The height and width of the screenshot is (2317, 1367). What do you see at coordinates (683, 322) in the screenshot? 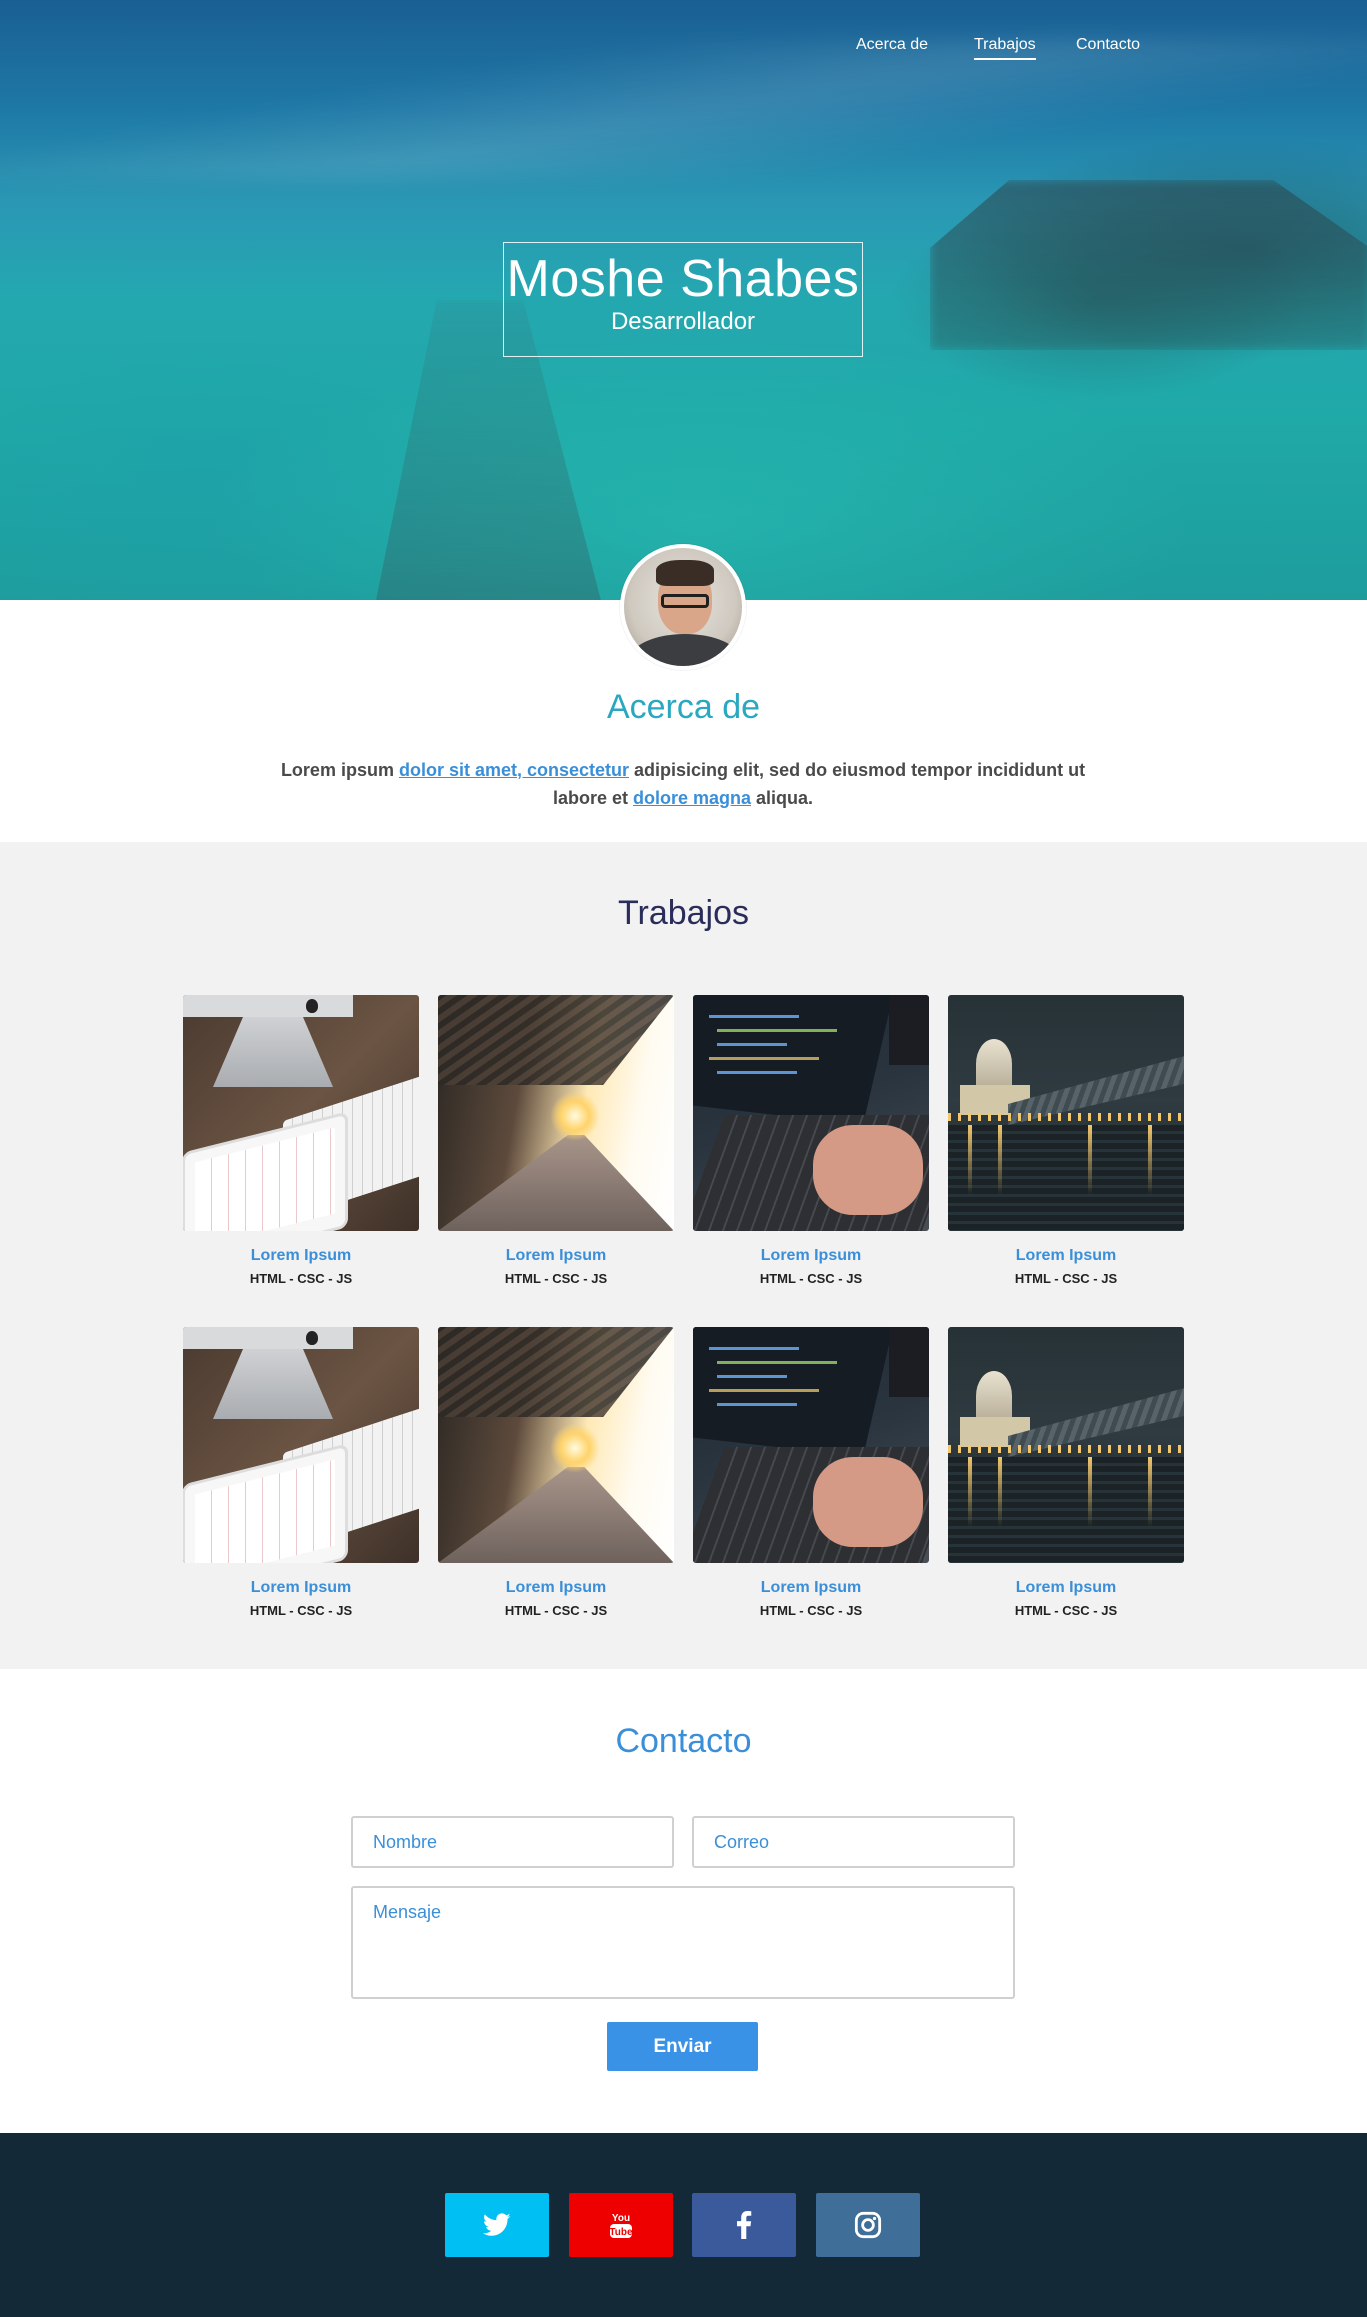
I see `hero-role: Desarrollador` at bounding box center [683, 322].